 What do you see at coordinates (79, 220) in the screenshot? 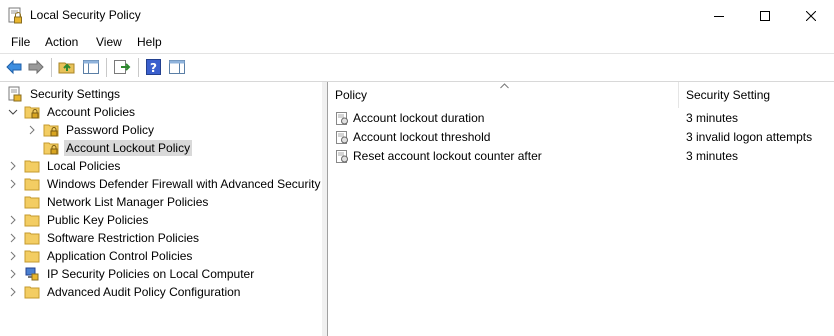
I see `tree-item-public-key: Public Key Policies` at bounding box center [79, 220].